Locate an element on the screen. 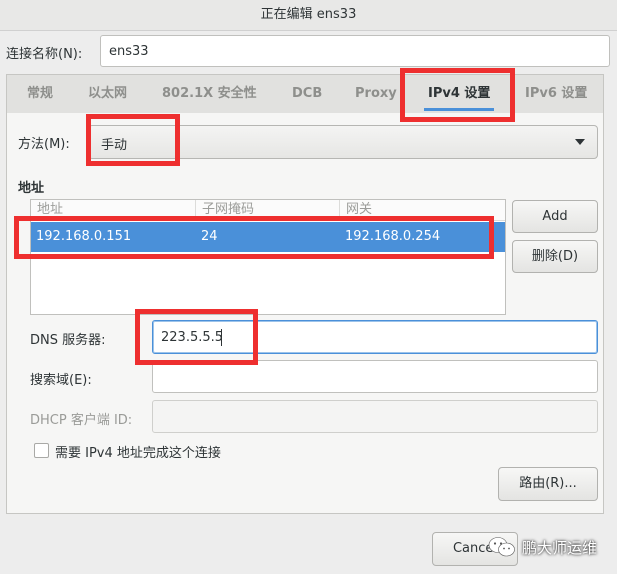  dhcp-client-id-label: DHCP 客户端 ID: is located at coordinates (81, 420).